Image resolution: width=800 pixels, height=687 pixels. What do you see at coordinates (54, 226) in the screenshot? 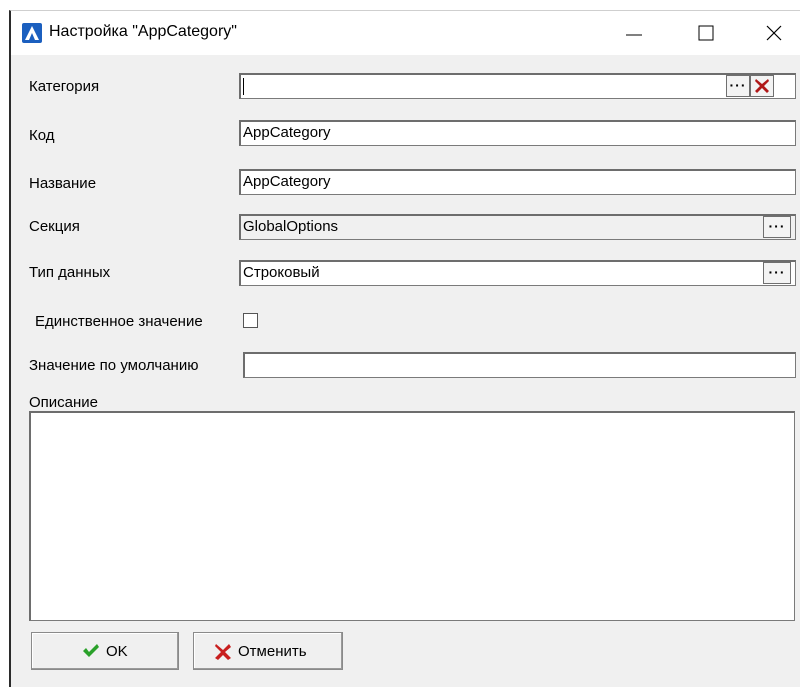
I see `section-label: Секция` at bounding box center [54, 226].